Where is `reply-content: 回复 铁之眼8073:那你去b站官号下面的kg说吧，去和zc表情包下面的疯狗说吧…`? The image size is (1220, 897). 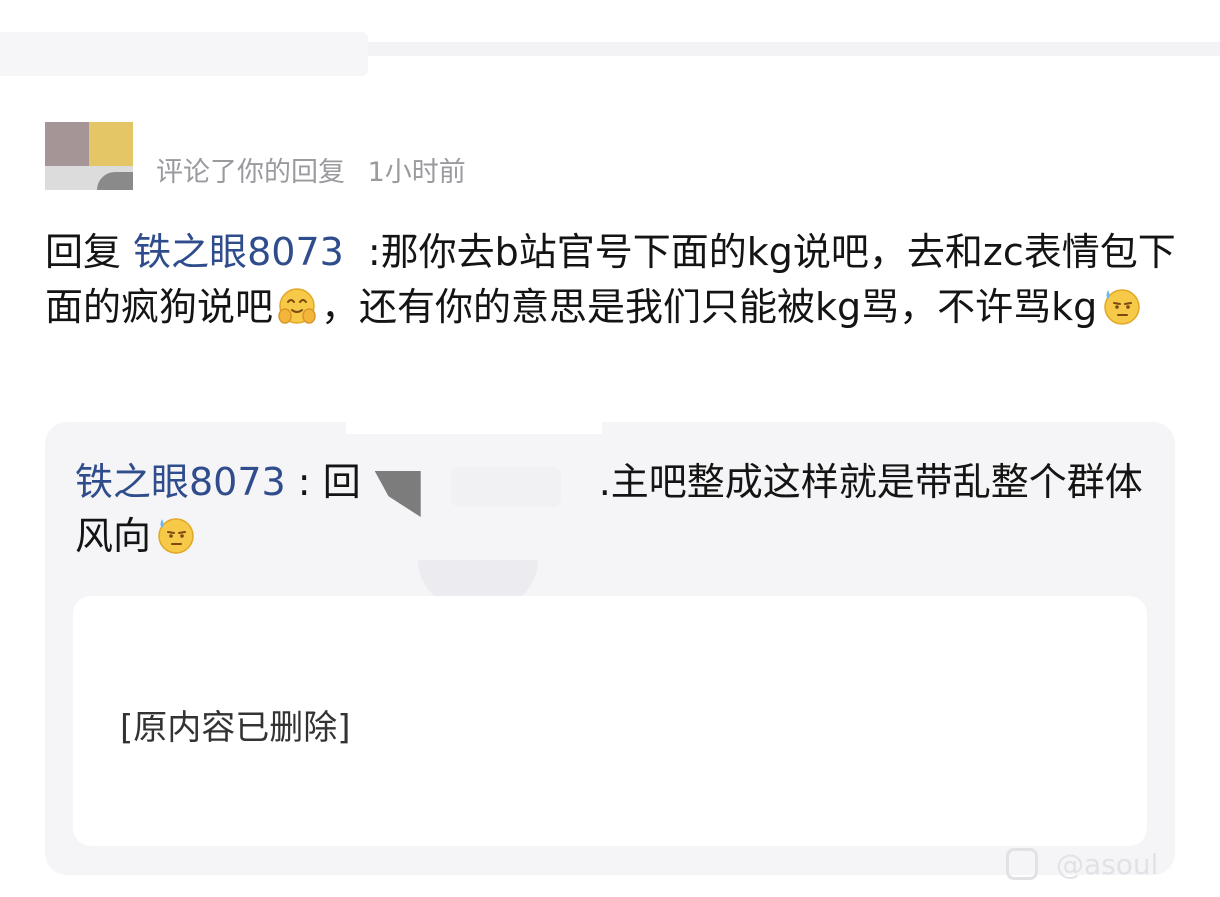
reply-content: 回复 铁之眼8073:那你去b站官号下面的kg说吧，去和zc表情包下面的疯狗说吧… is located at coordinates (620, 280).